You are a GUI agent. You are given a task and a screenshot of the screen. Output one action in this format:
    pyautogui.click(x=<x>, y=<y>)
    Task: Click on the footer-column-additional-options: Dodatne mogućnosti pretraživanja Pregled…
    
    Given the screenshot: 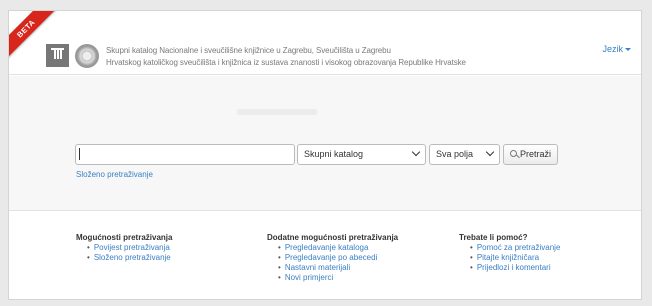 What is the action you would take?
    pyautogui.click(x=332, y=258)
    